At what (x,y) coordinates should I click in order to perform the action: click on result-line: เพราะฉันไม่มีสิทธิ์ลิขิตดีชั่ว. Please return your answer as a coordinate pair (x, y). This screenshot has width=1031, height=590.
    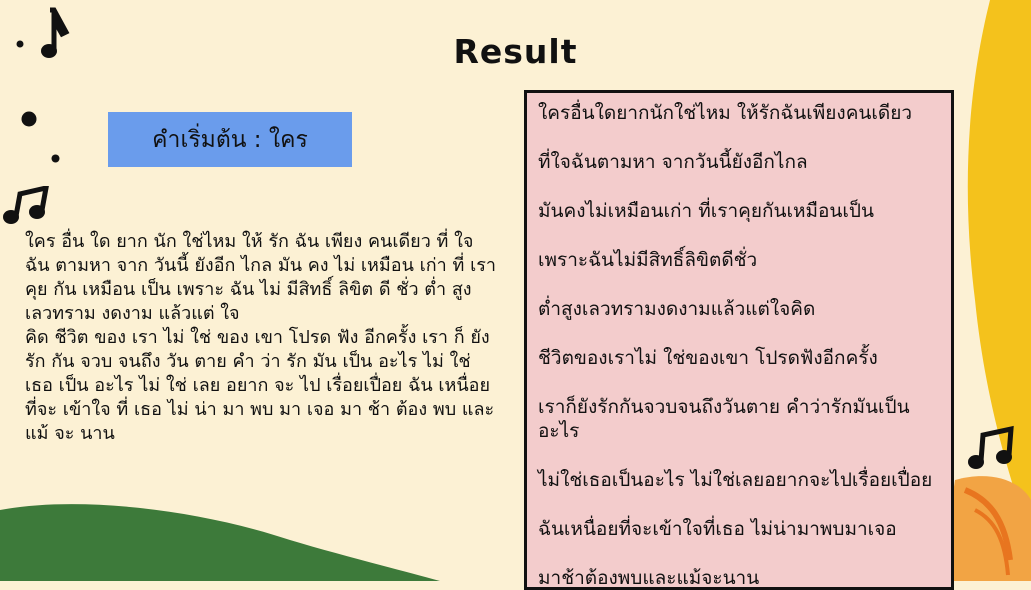
    Looking at the image, I should click on (648, 260).